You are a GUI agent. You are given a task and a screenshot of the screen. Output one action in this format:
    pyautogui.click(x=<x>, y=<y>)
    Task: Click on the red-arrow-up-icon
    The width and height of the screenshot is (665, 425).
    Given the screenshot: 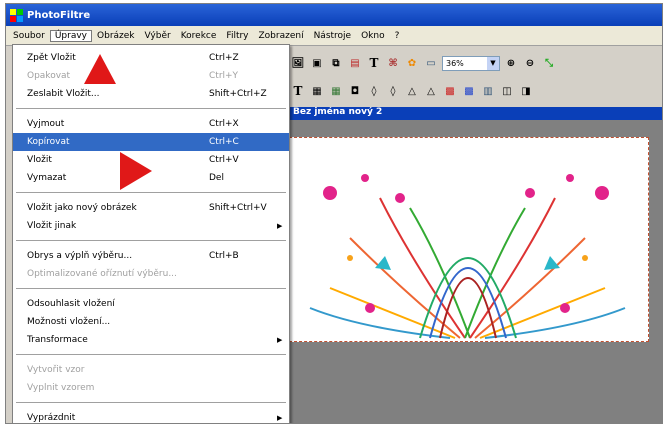 What is the action you would take?
    pyautogui.click(x=100, y=69)
    